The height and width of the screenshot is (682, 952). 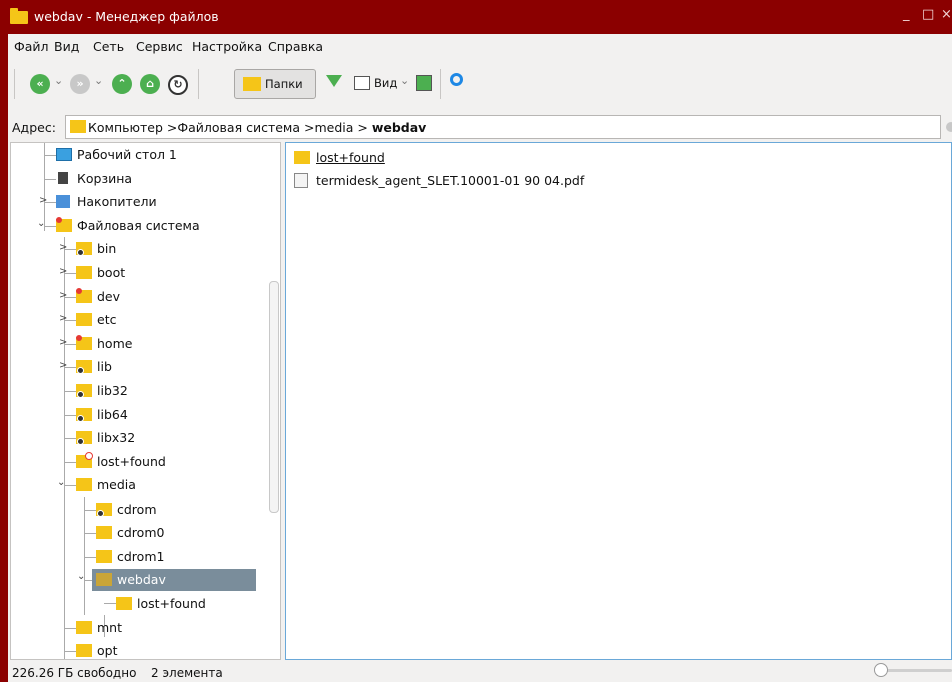 I want to click on toolbar: « ⌄ » ⌄ ⌃ ⌂ ↻ Папки Вид ⌄, so click(x=480, y=84).